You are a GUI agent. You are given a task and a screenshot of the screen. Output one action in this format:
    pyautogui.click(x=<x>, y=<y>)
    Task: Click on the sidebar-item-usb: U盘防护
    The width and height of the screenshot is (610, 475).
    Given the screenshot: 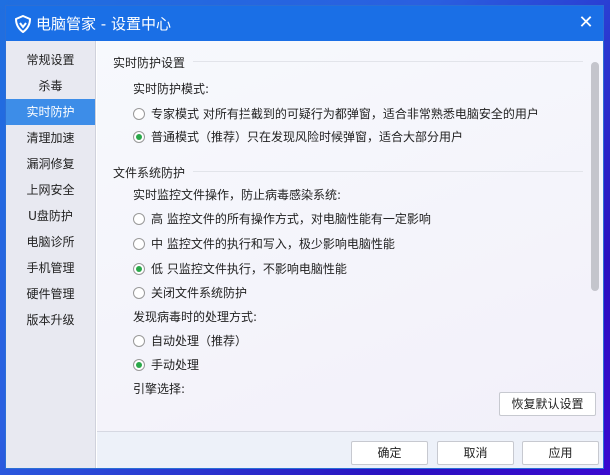 What is the action you would take?
    pyautogui.click(x=50, y=216)
    